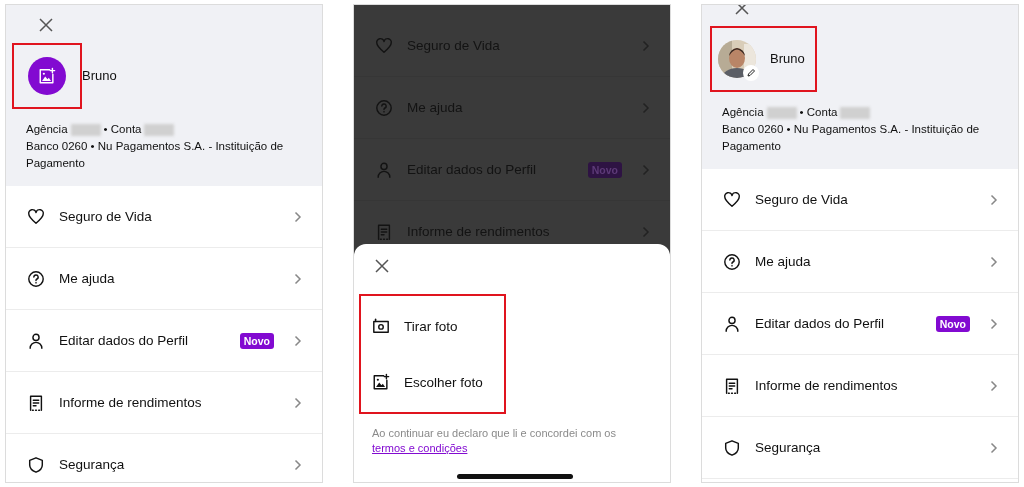 This screenshot has width=1024, height=487. Describe the element at coordinates (381, 326) in the screenshot. I see `camera-icon` at that location.